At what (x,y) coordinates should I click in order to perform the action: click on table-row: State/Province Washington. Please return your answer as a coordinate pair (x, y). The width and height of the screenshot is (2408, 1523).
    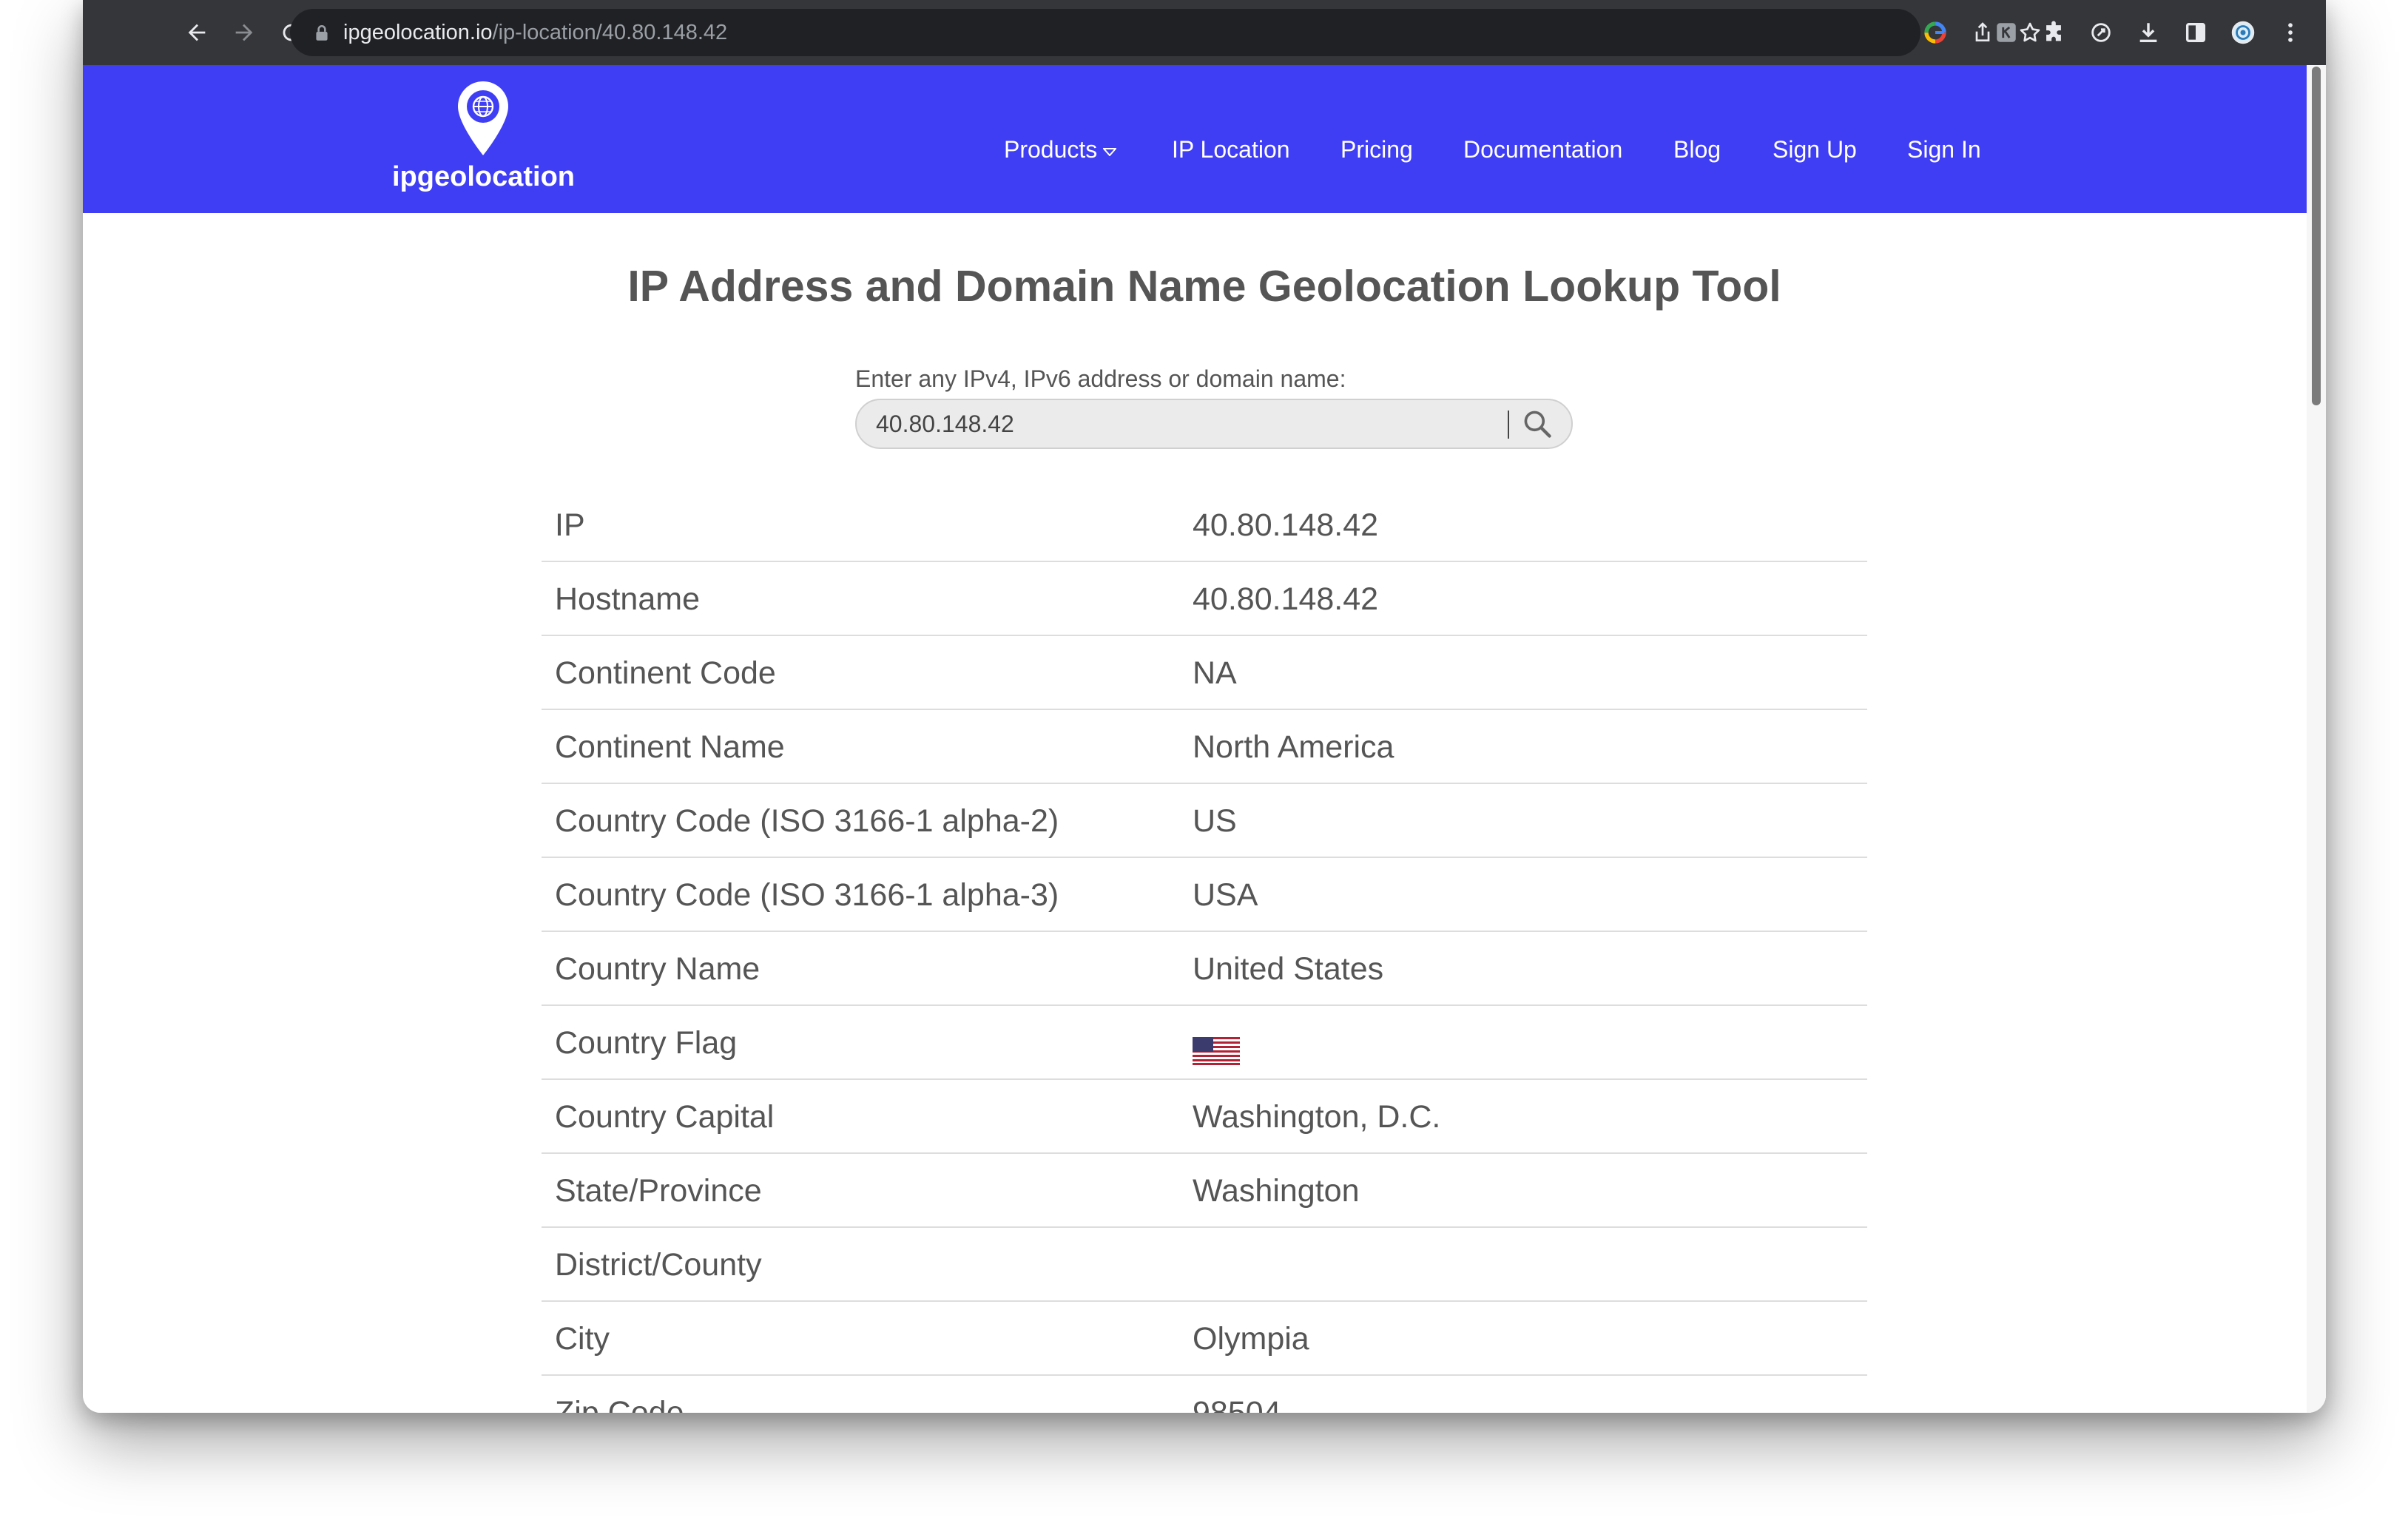
    Looking at the image, I should click on (1204, 1191).